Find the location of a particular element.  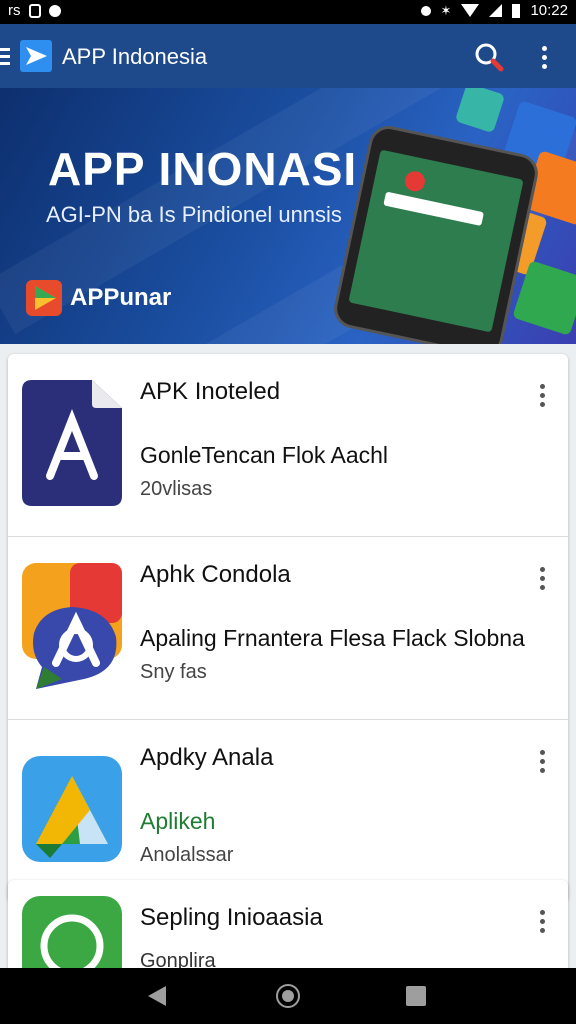

app-description: Aplikeh is located at coordinates (178, 821).